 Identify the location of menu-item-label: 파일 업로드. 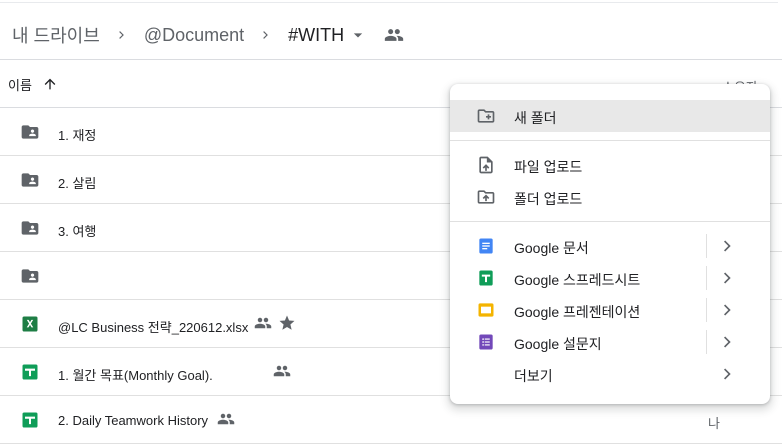
(548, 167).